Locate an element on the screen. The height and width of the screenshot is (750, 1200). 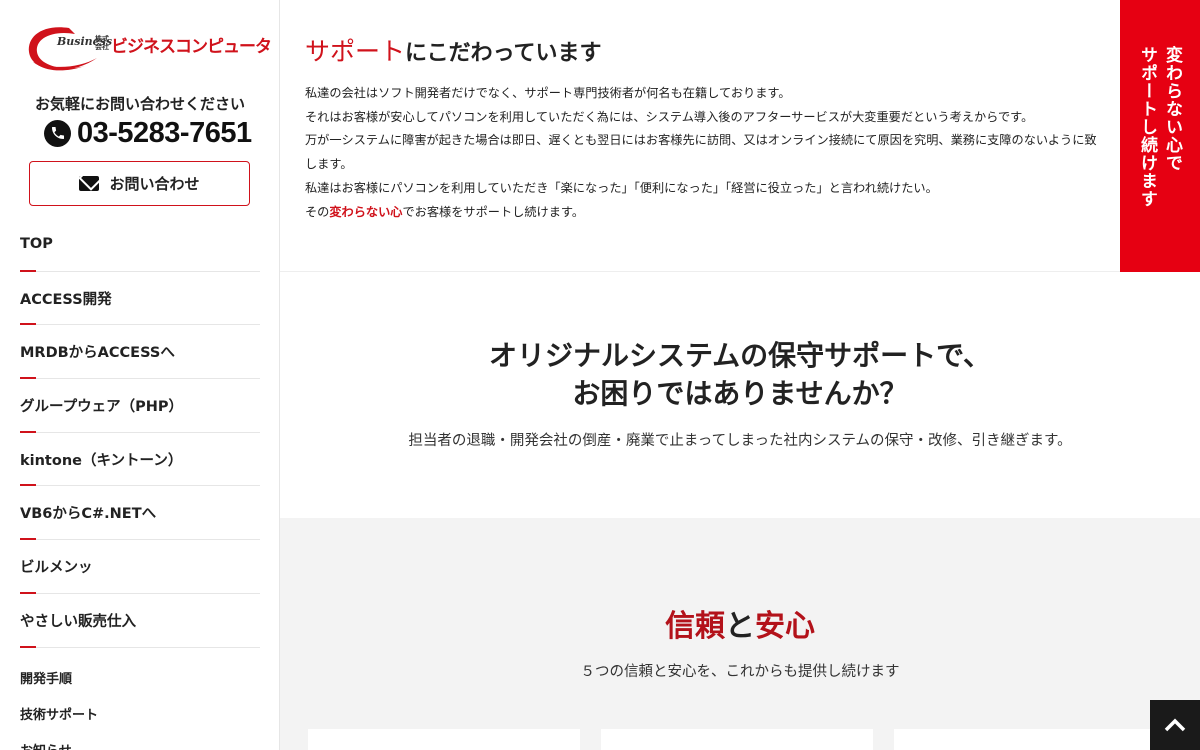
logo-company-name: ビジネスコンピュータ is located at coordinates (191, 47).